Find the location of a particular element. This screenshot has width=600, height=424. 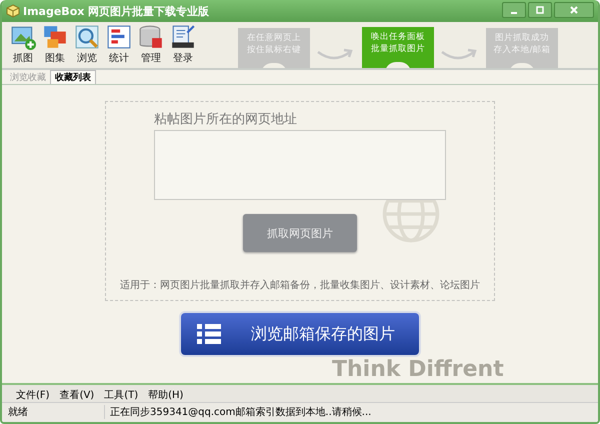

toolbar-button: 管理 is located at coordinates (151, 46).